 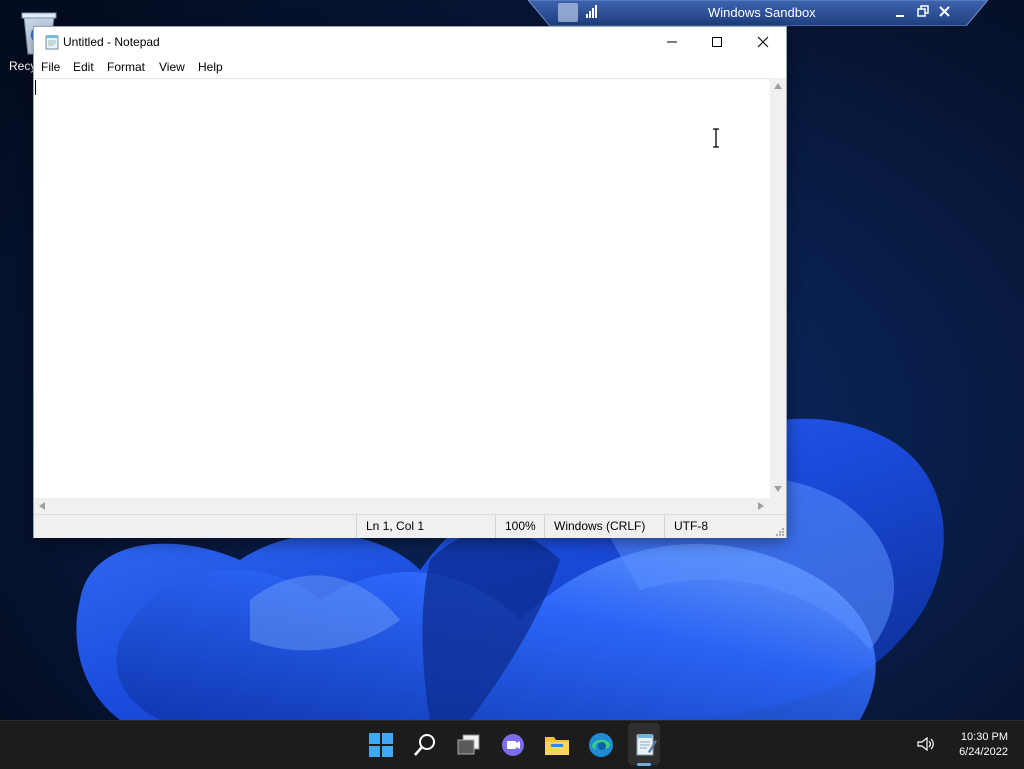 What do you see at coordinates (945, 12) in the screenshot?
I see `sandbox-close-icon` at bounding box center [945, 12].